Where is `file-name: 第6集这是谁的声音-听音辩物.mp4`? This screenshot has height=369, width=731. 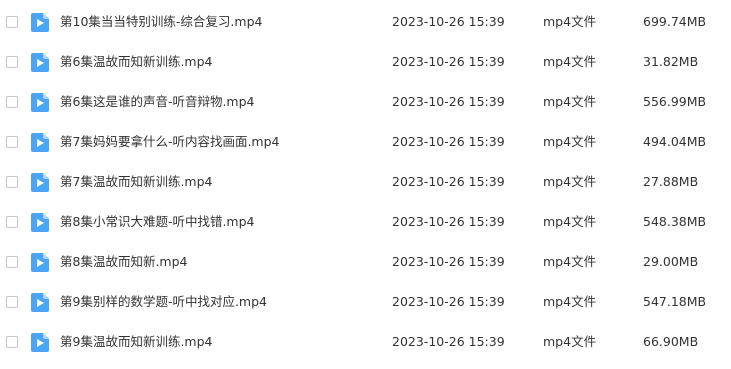 file-name: 第6集这是谁的声音-听音辩物.mp4 is located at coordinates (157, 102).